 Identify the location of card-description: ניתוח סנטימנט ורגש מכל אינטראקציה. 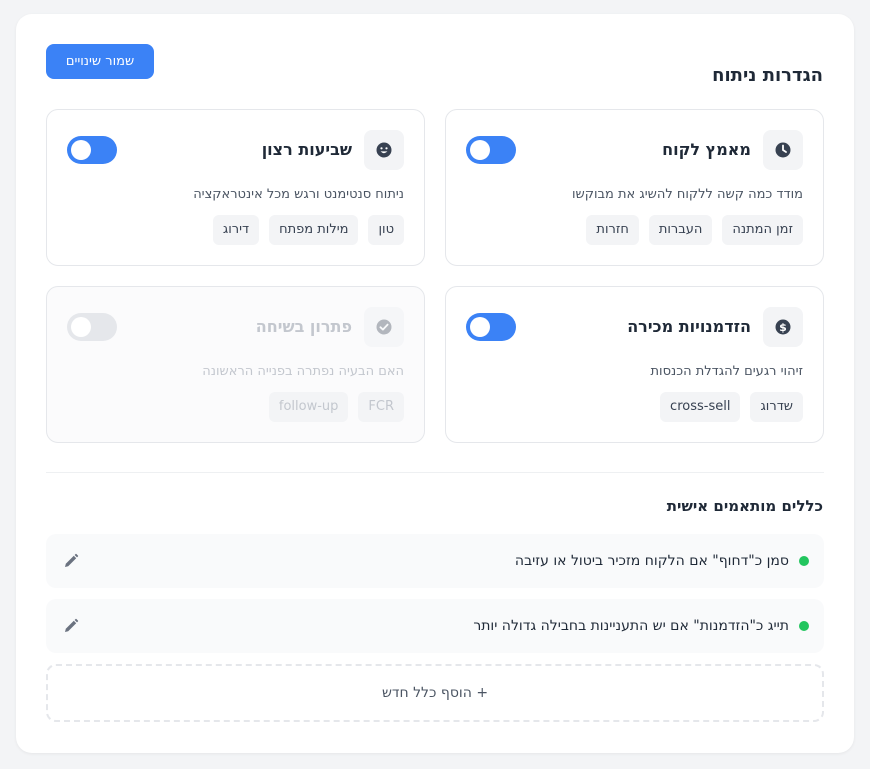
(298, 194).